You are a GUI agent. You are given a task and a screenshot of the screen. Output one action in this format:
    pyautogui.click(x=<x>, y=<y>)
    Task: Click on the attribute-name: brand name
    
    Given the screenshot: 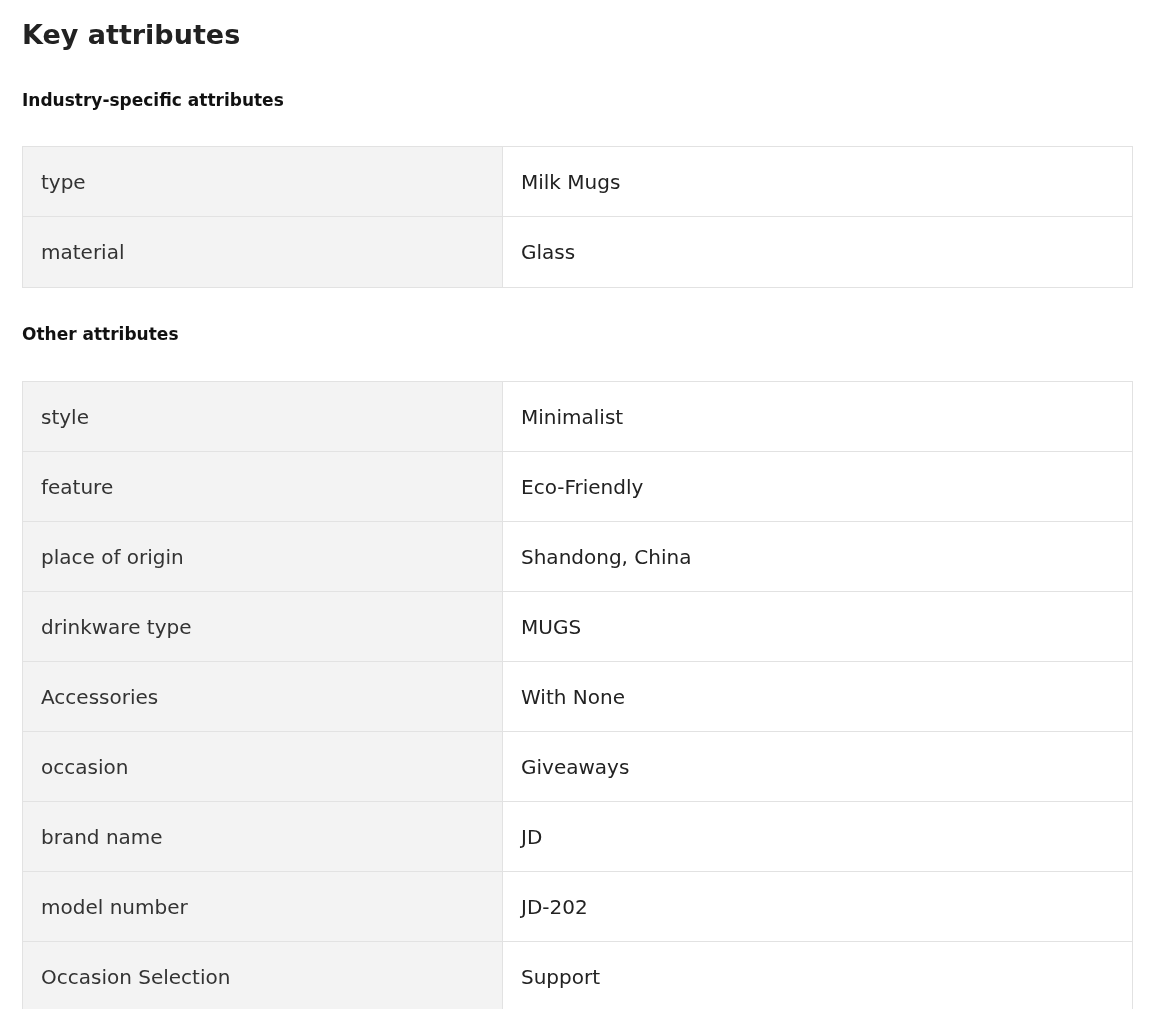 What is the action you would take?
    pyautogui.click(x=263, y=836)
    